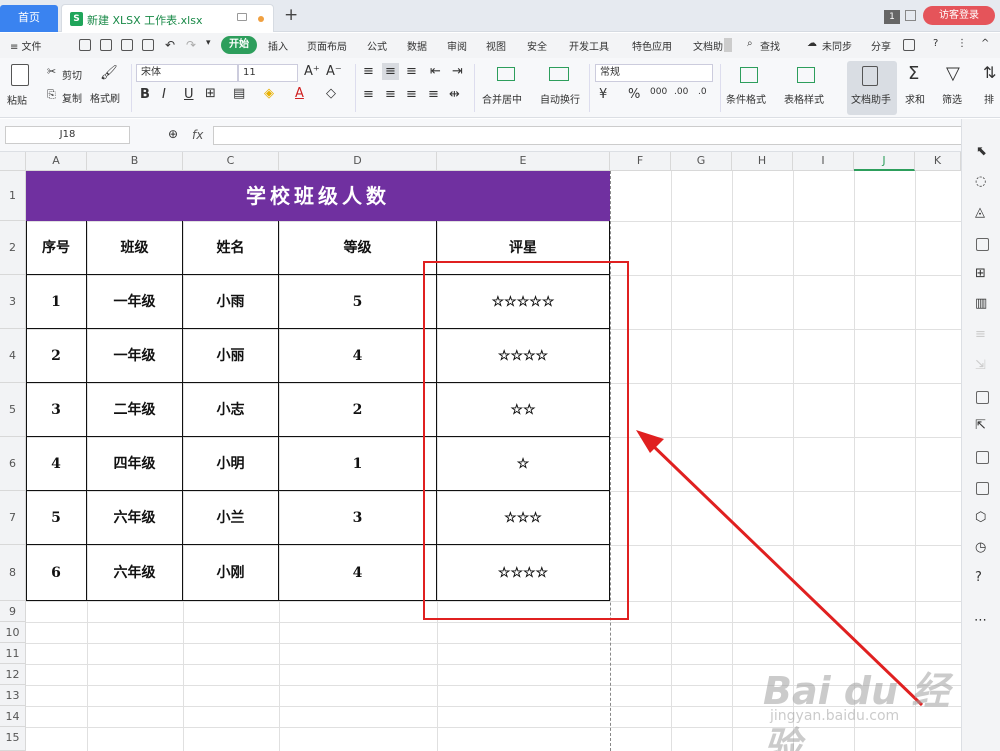 The height and width of the screenshot is (751, 1000). What do you see at coordinates (29, 18) in the screenshot?
I see `home-tab: 首页` at bounding box center [29, 18].